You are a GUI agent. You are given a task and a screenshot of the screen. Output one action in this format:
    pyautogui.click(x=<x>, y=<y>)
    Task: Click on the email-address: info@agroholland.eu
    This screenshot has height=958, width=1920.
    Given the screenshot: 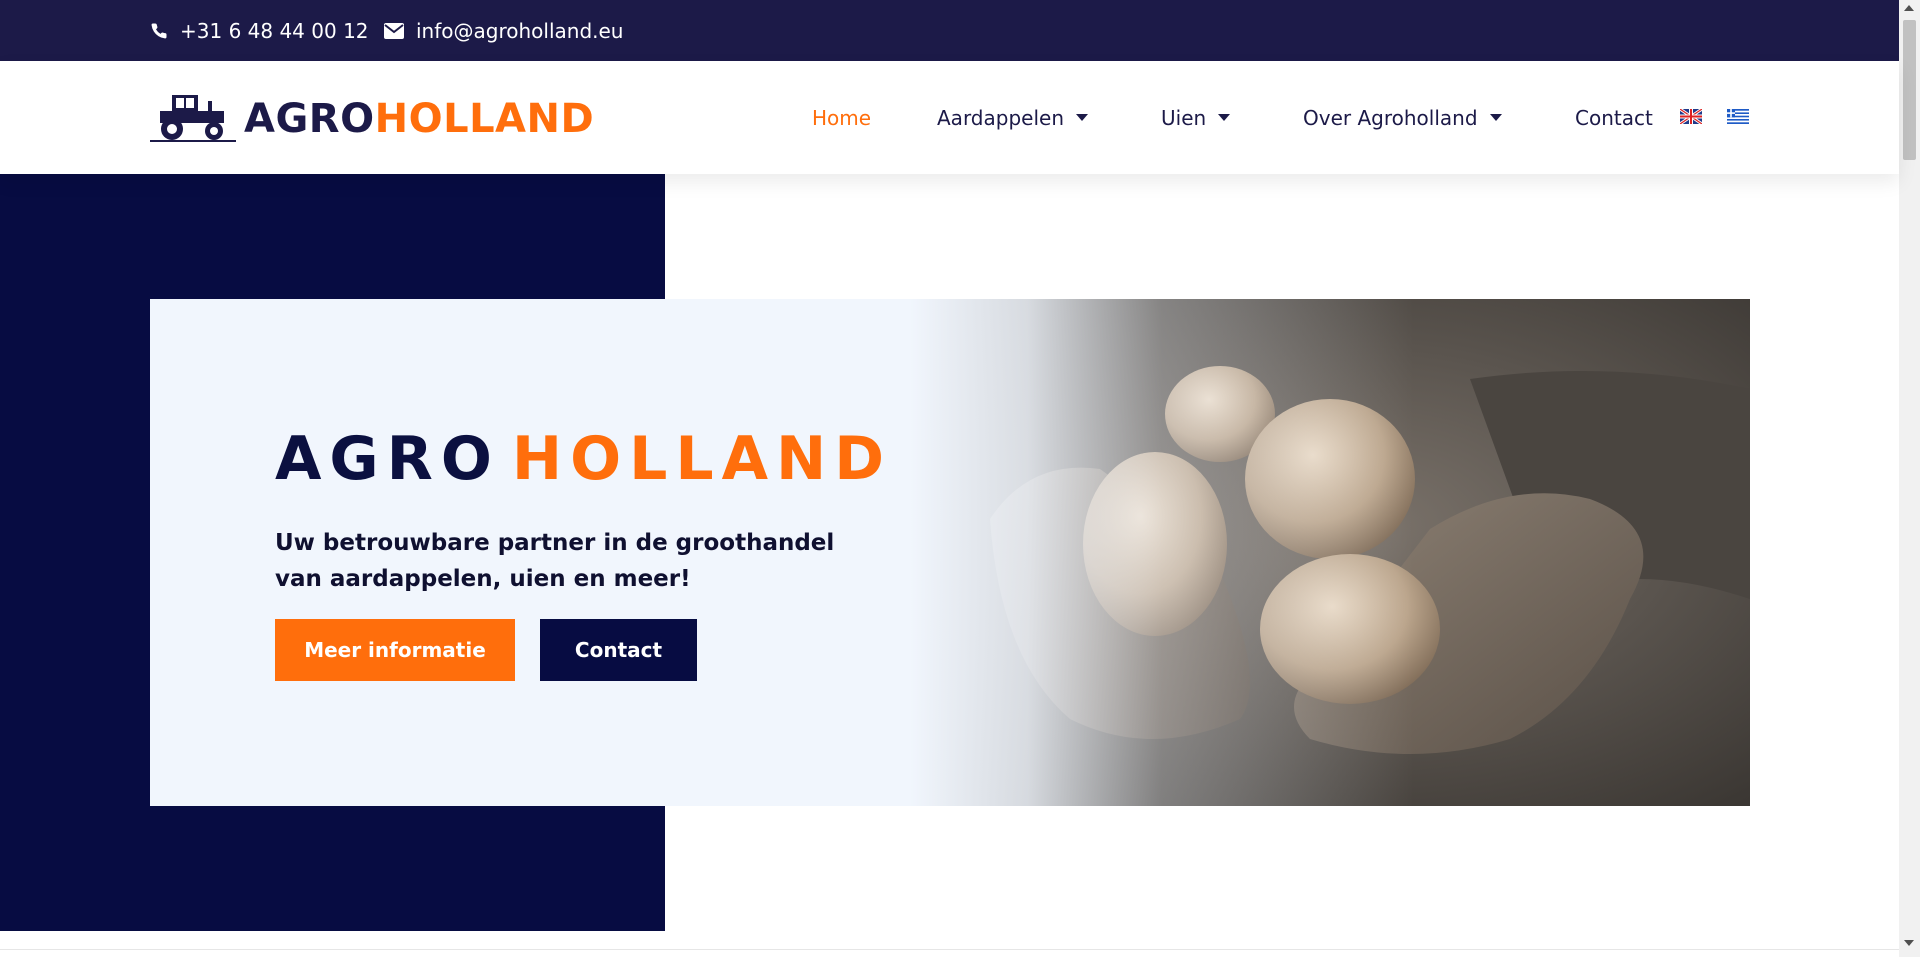 What is the action you would take?
    pyautogui.click(x=520, y=30)
    